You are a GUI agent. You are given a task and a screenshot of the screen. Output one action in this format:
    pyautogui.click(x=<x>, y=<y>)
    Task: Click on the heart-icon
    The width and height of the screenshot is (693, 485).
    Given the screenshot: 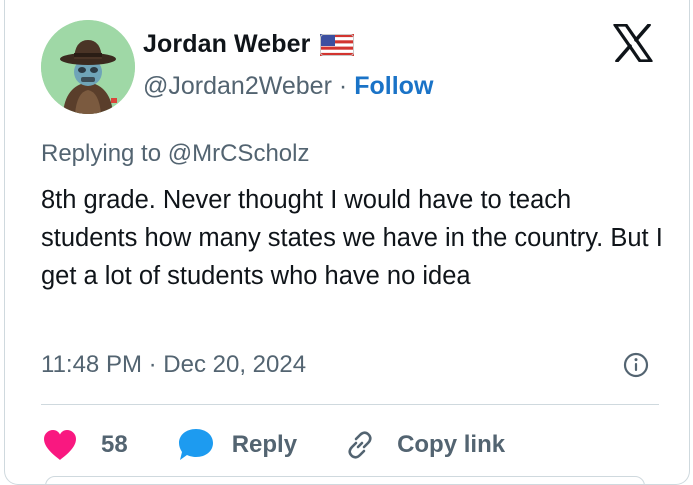 What is the action you would take?
    pyautogui.click(x=60, y=445)
    